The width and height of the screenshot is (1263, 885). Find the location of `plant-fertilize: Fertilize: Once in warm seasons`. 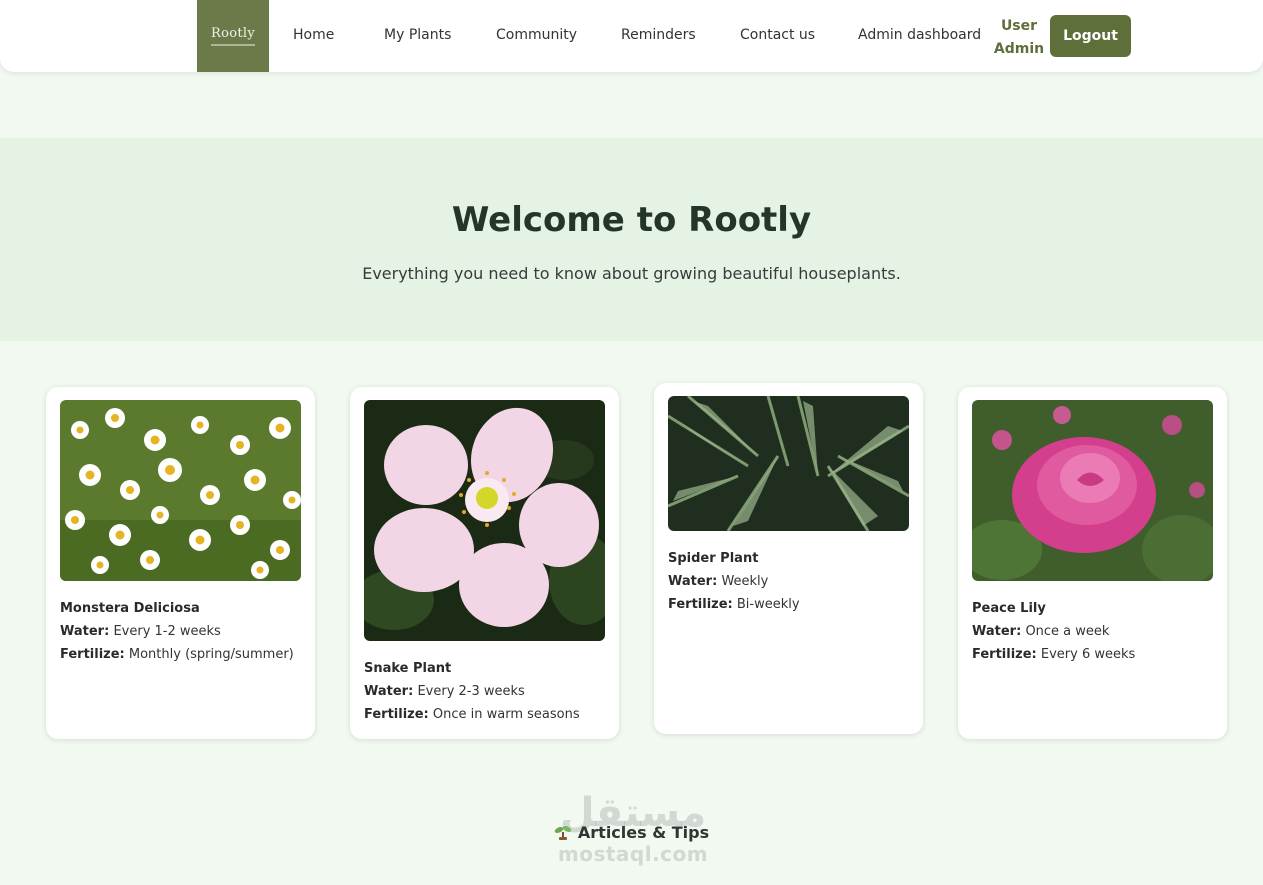

plant-fertilize: Fertilize: Once in warm seasons is located at coordinates (472, 714).